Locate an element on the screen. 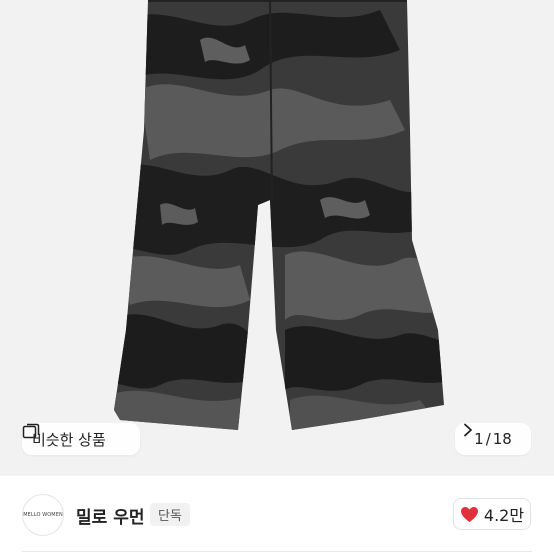  chevron-right-icon is located at coordinates (468, 430).